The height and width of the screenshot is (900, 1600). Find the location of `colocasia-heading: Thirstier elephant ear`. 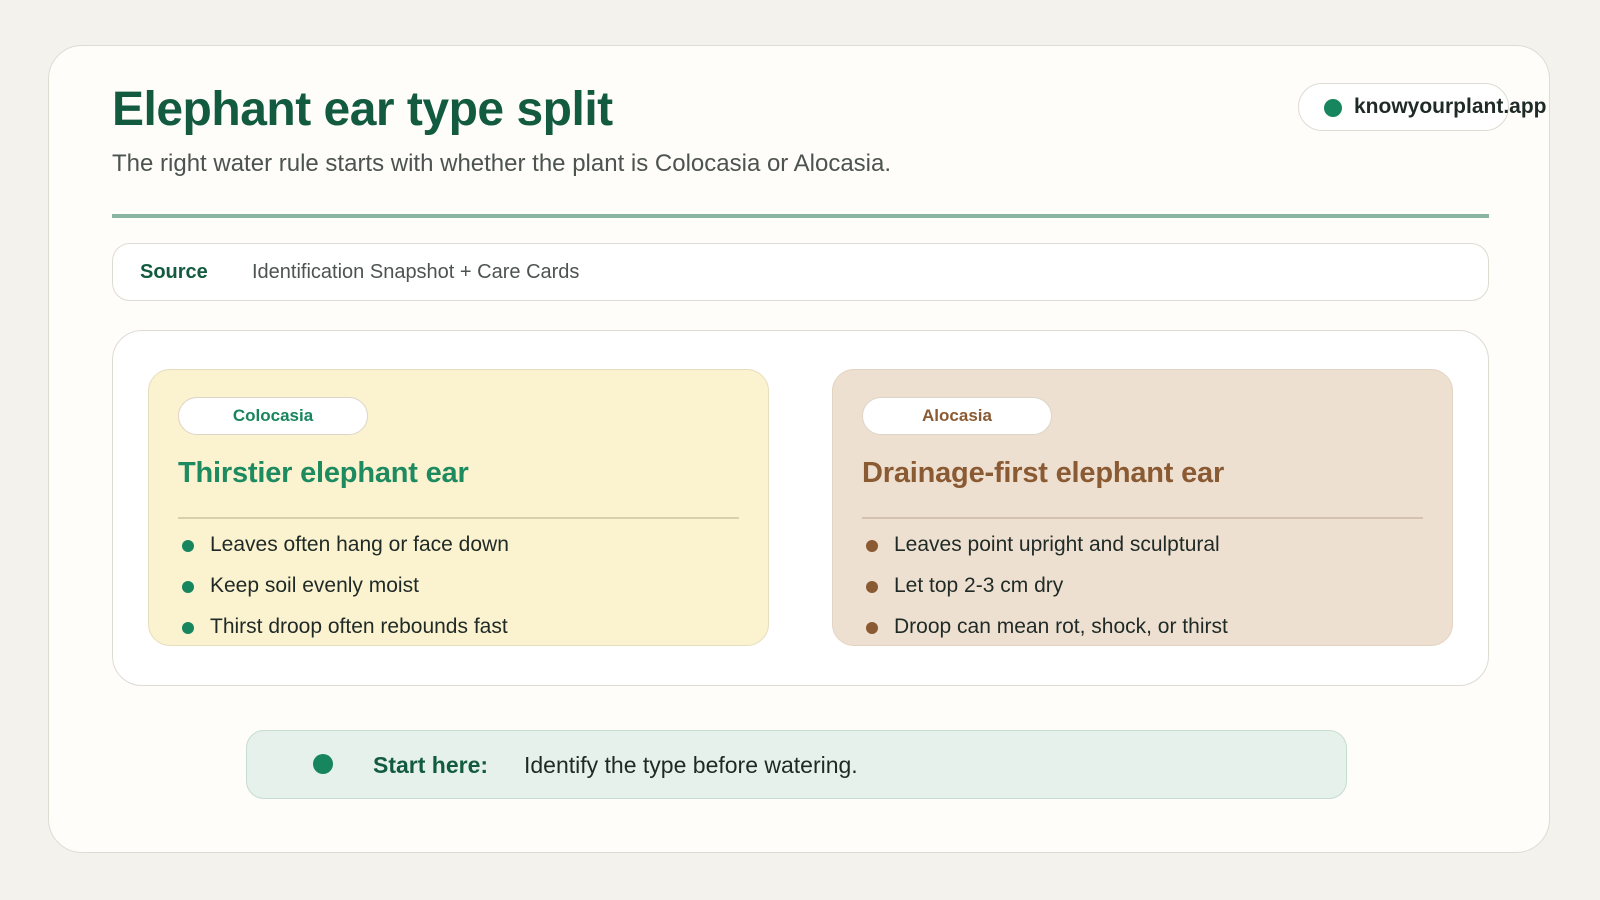

colocasia-heading: Thirstier elephant ear is located at coordinates (323, 473).